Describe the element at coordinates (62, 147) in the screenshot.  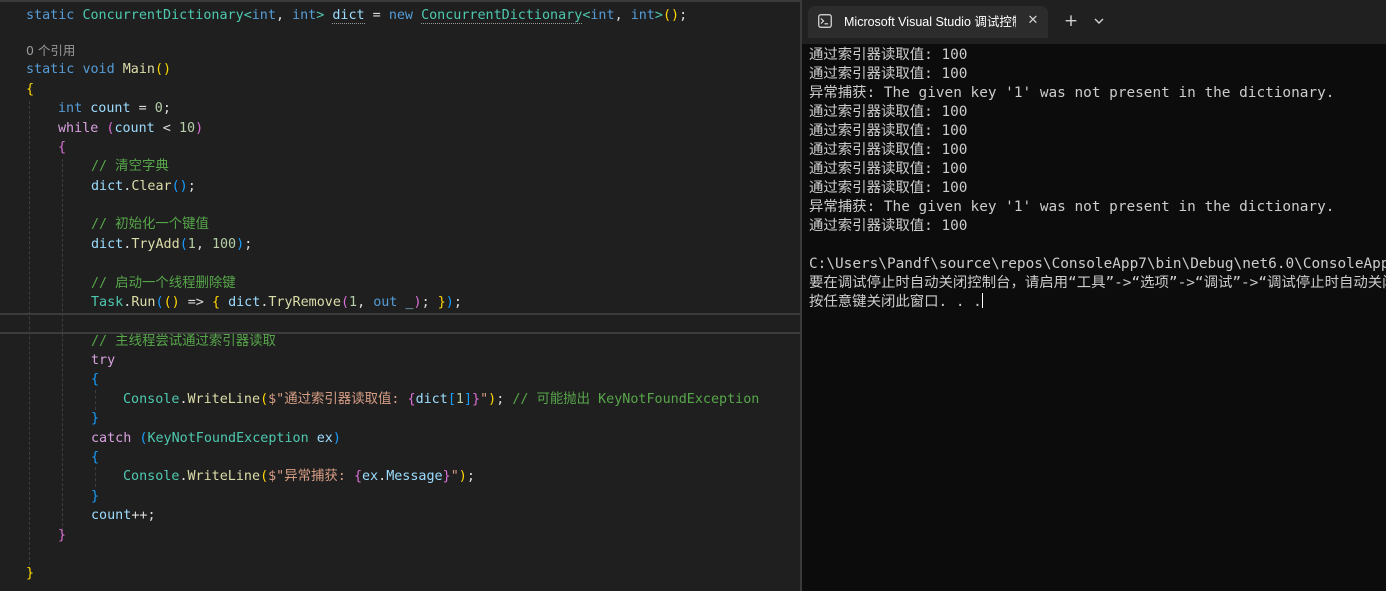
I see `code-line-6: {` at that location.